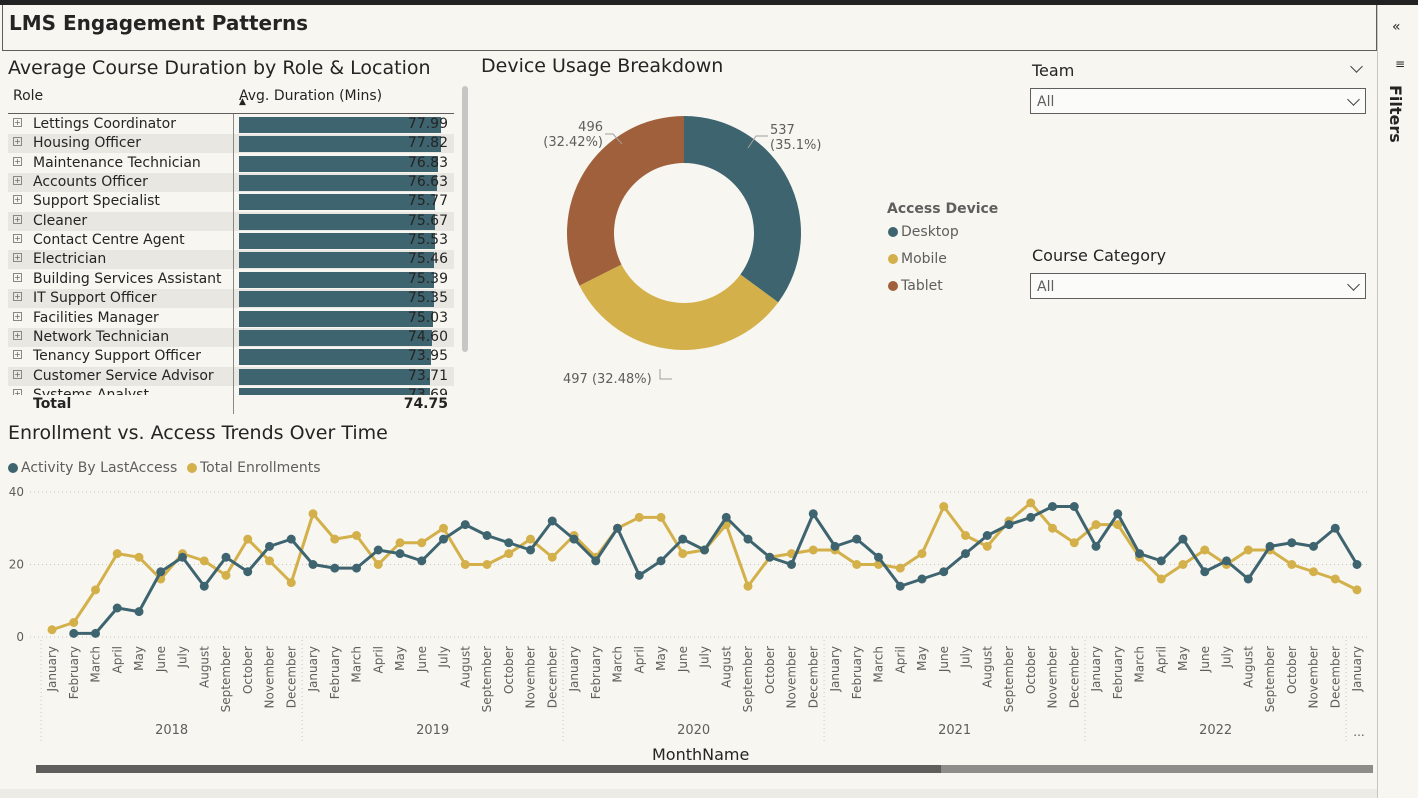  I want to click on legend-item-mobile: Mobile, so click(917, 259).